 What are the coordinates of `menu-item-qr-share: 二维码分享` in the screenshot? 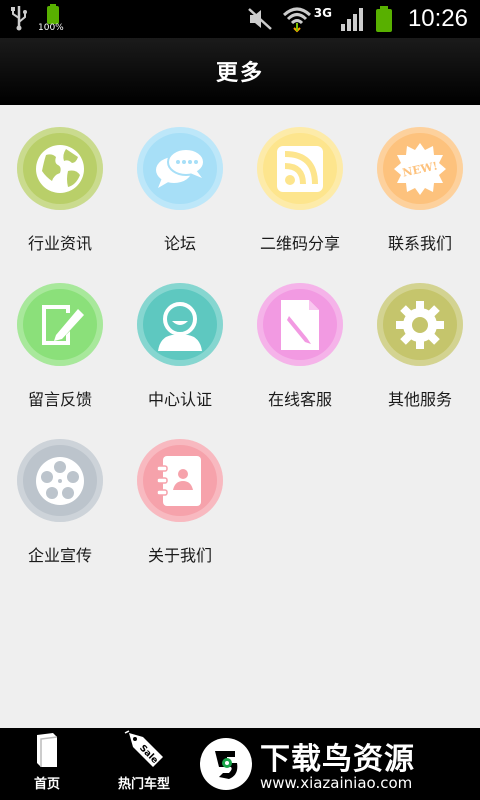 It's located at (300, 179).